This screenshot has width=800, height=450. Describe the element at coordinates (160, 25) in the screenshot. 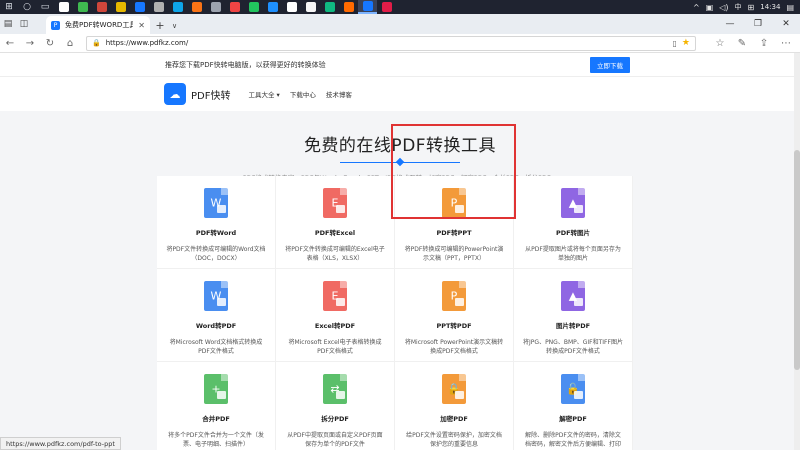

I see `new-tab-button: +` at that location.